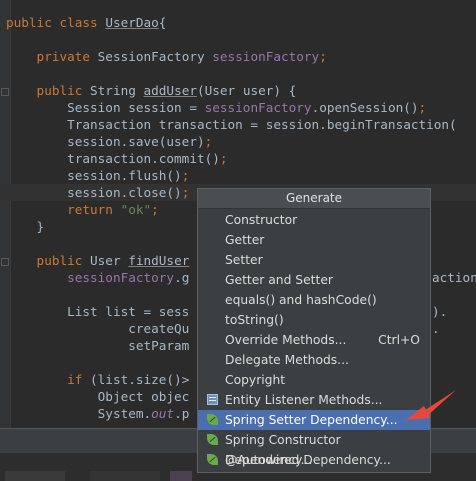 Image resolution: width=476 pixels, height=481 pixels. What do you see at coordinates (314, 199) in the screenshot?
I see `popup-title: Generate` at bounding box center [314, 199].